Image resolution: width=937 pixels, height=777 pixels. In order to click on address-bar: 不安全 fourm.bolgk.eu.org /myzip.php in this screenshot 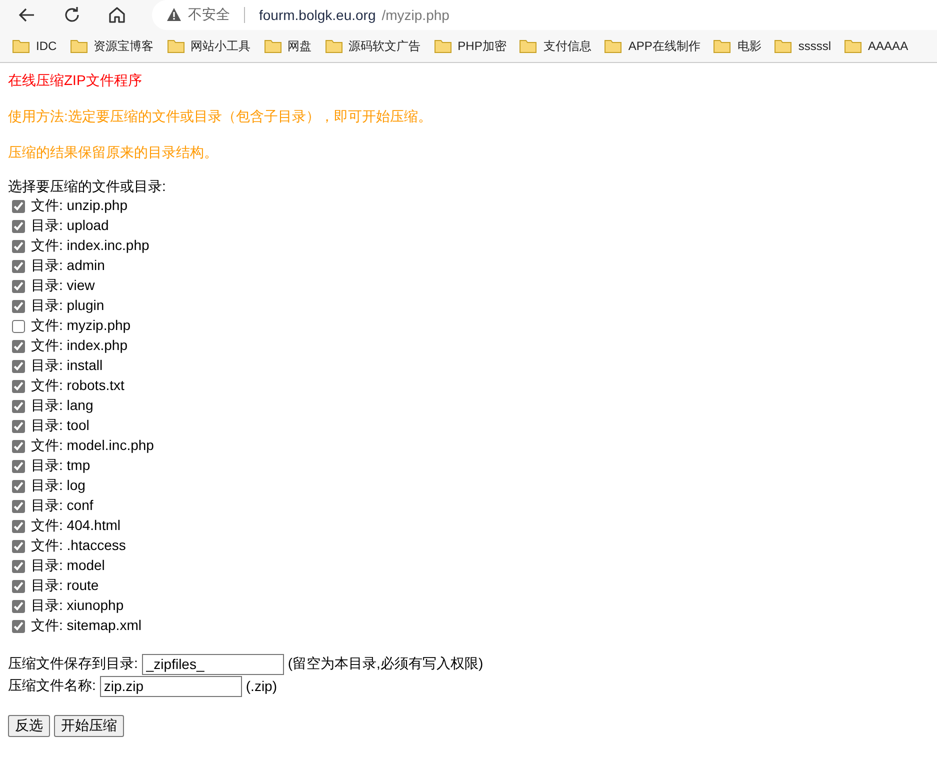, I will do `click(544, 15)`.